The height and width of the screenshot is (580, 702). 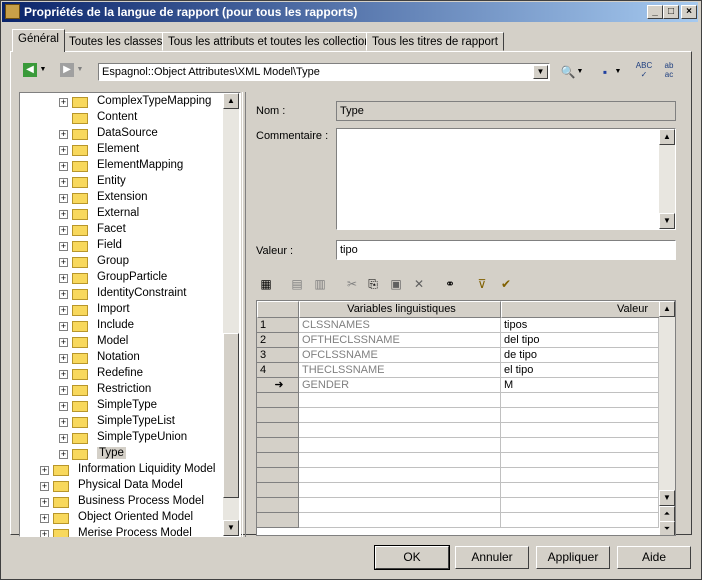 What do you see at coordinates (130, 406) in the screenshot?
I see `tree-item: + SimpleType` at bounding box center [130, 406].